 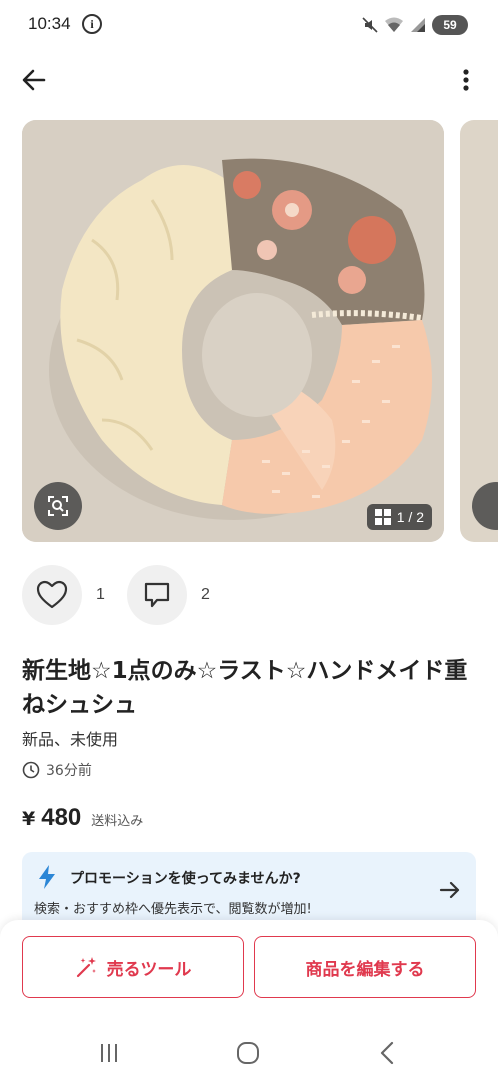 I want to click on like-button, so click(x=52, y=595).